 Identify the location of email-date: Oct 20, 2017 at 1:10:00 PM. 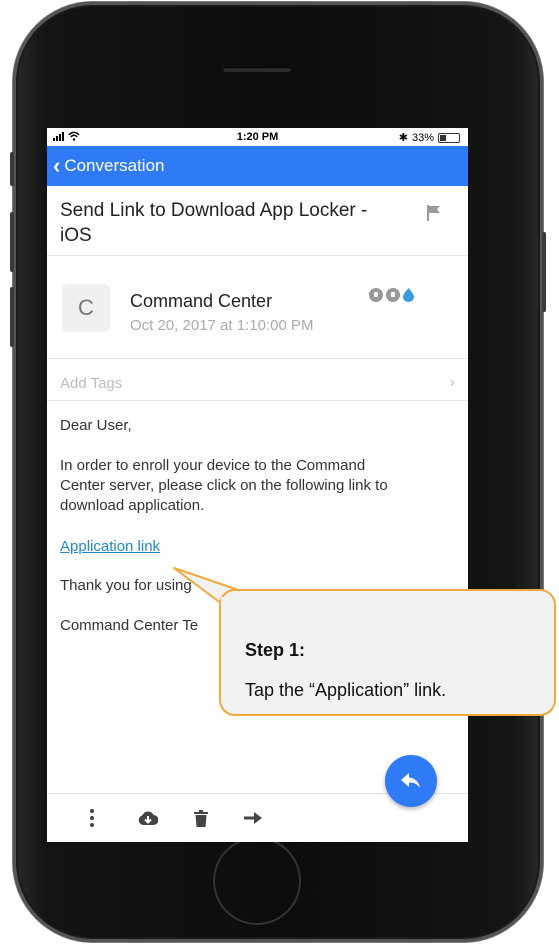
(222, 325).